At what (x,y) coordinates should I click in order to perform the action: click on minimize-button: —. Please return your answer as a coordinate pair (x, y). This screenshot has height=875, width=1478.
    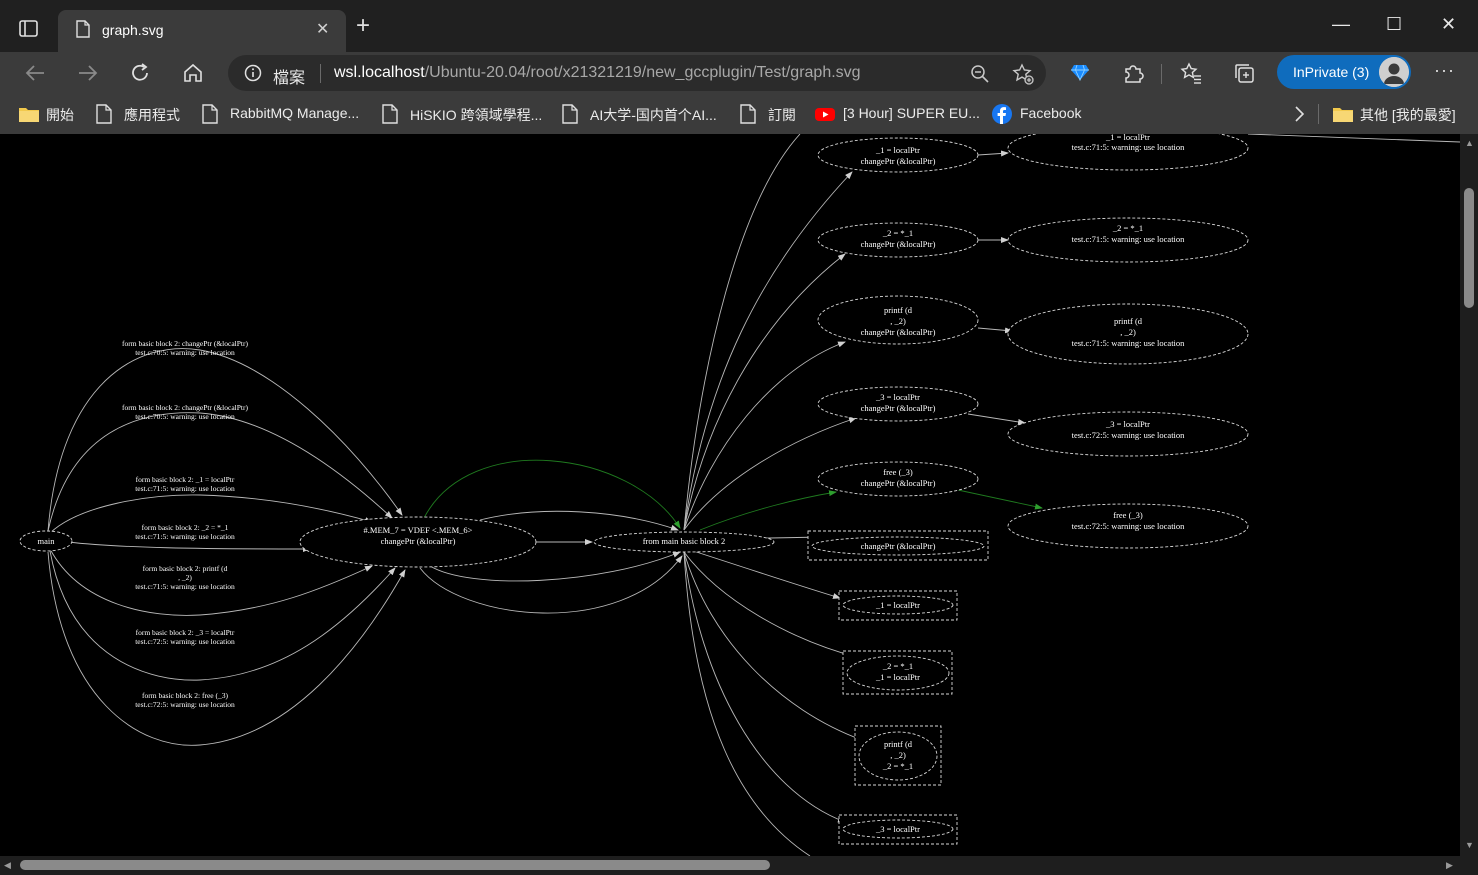
    Looking at the image, I should click on (1341, 24).